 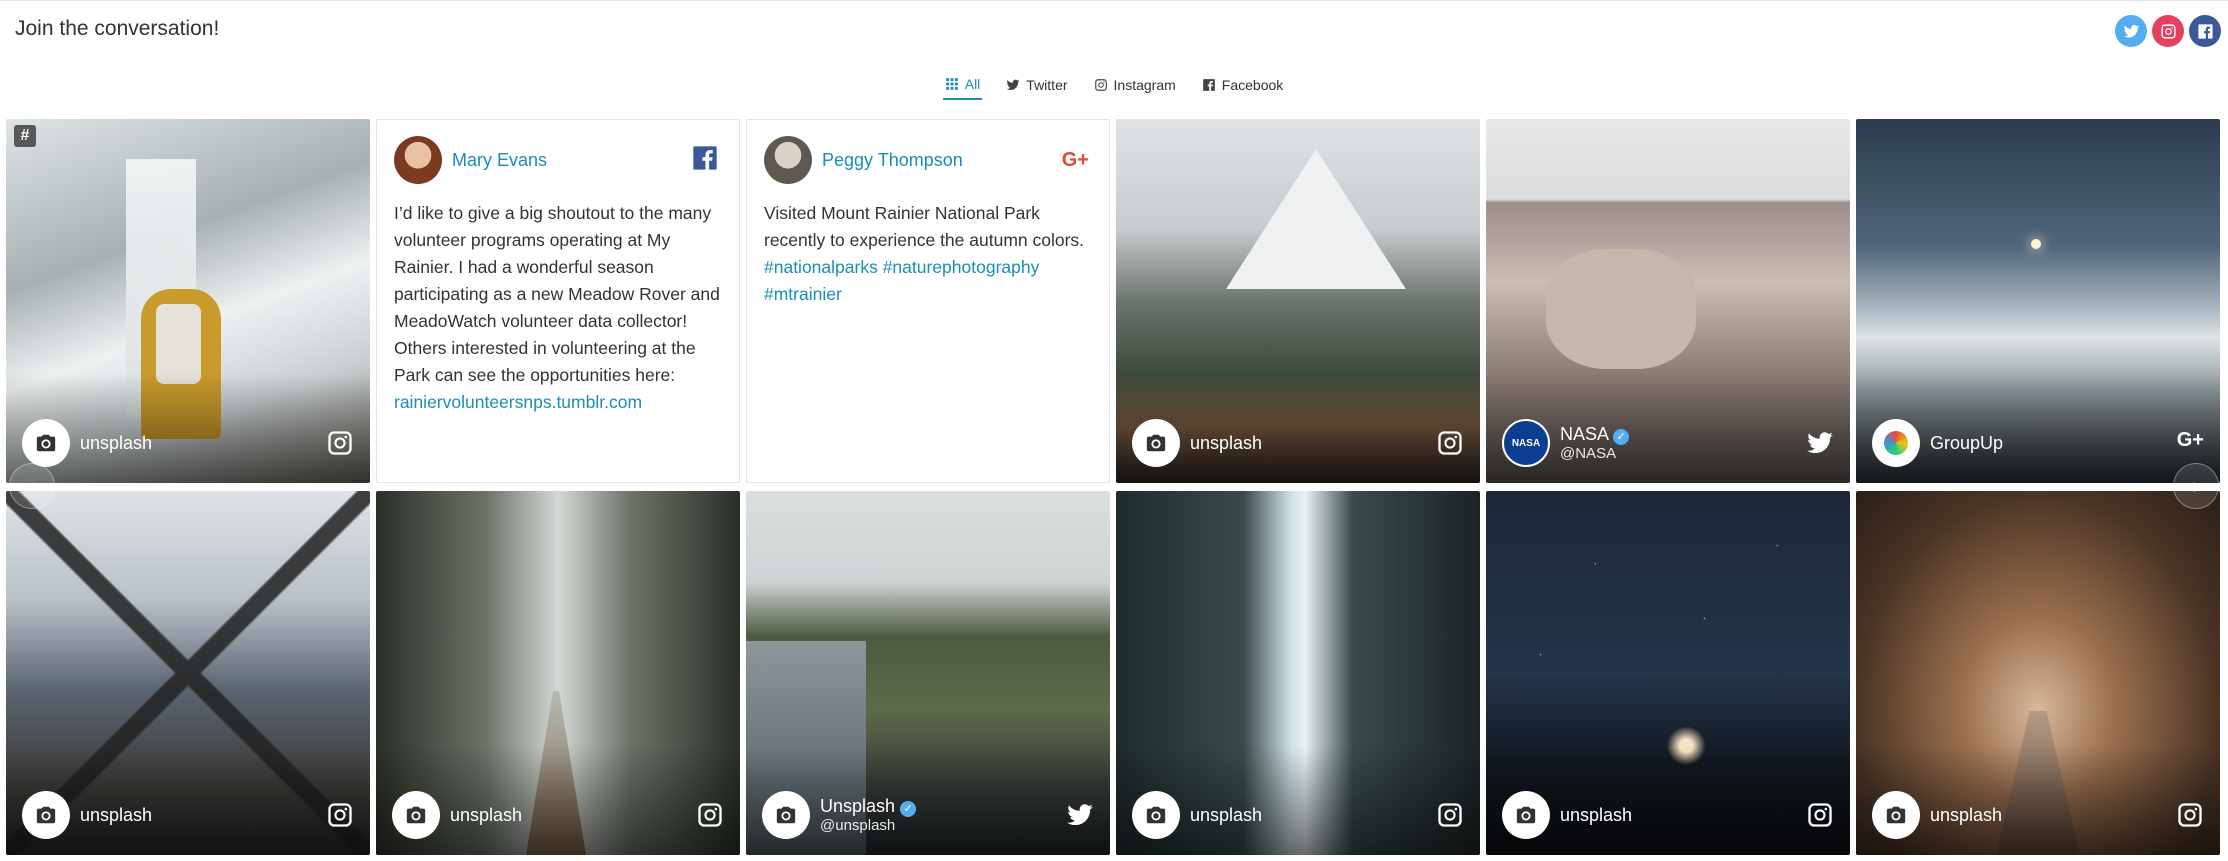 What do you see at coordinates (1668, 443) in the screenshot?
I see `post-footer: NASA NASA ✓ @NASA` at bounding box center [1668, 443].